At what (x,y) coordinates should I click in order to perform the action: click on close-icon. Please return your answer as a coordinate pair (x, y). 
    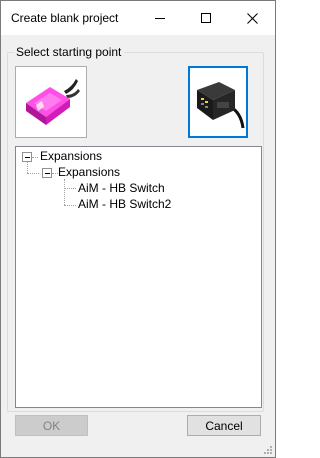
    Looking at the image, I should click on (252, 18).